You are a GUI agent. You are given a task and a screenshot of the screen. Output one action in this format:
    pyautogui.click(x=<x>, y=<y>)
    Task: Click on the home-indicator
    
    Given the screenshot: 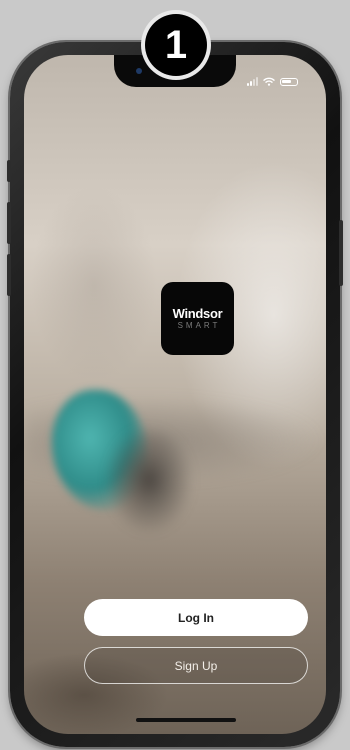 What is the action you would take?
    pyautogui.click(x=186, y=720)
    